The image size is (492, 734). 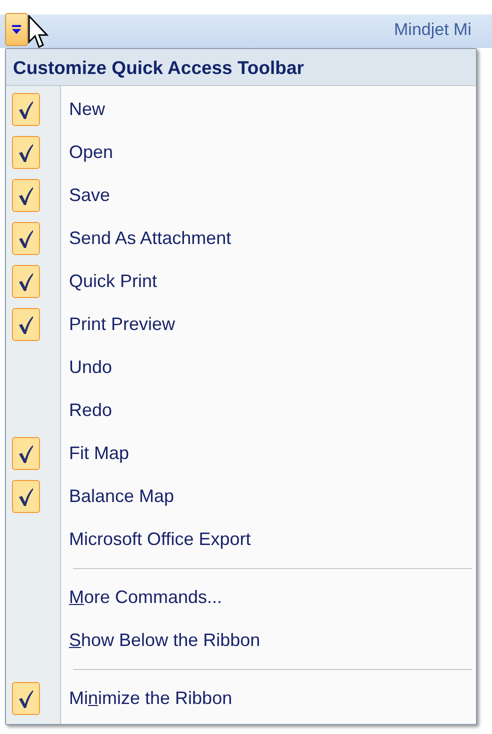 What do you see at coordinates (160, 539) in the screenshot?
I see `menu-item: Microsoft Office Export` at bounding box center [160, 539].